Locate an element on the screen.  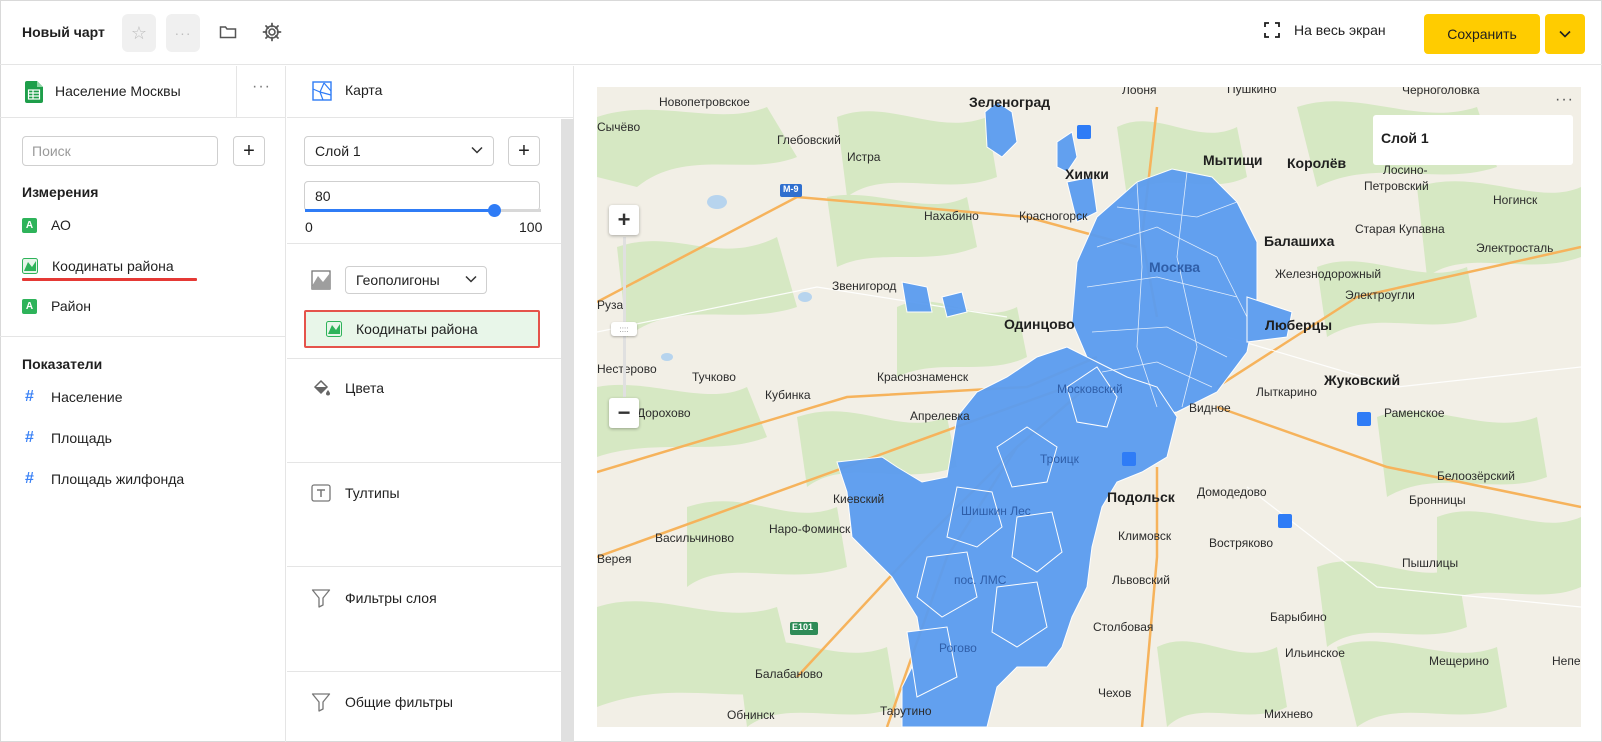
fullscreen-button: На весь экран is located at coordinates (1325, 30).